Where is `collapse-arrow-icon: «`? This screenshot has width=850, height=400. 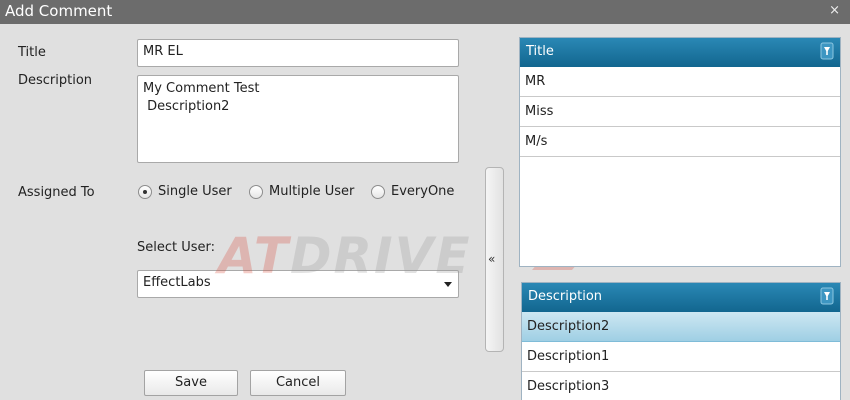
collapse-arrow-icon: « is located at coordinates (492, 259).